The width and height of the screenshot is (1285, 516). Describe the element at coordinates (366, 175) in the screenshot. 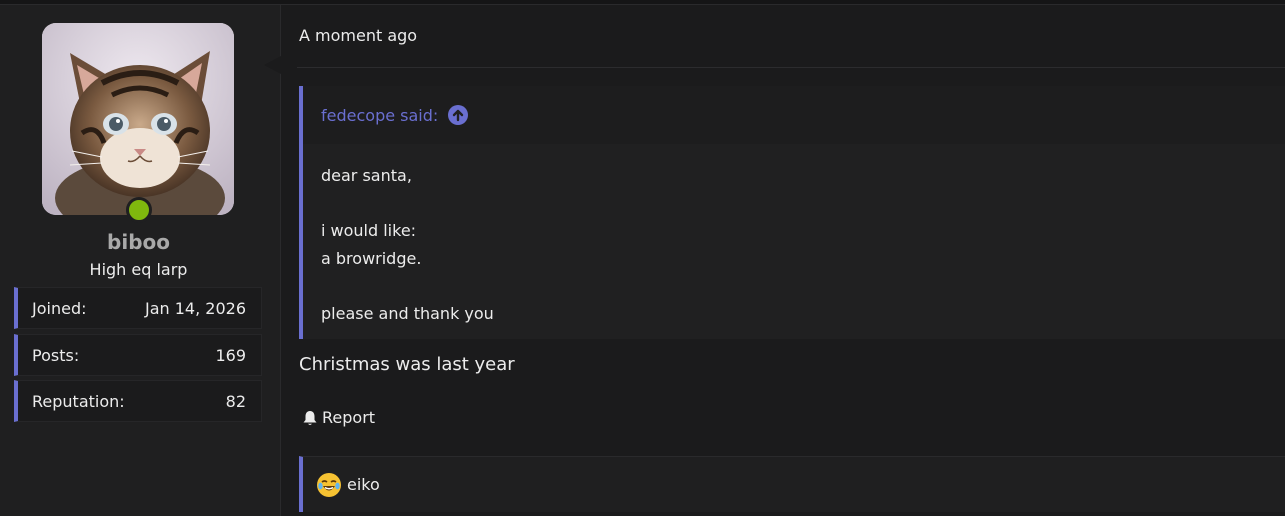

I see `quote-line: dear santa,` at that location.